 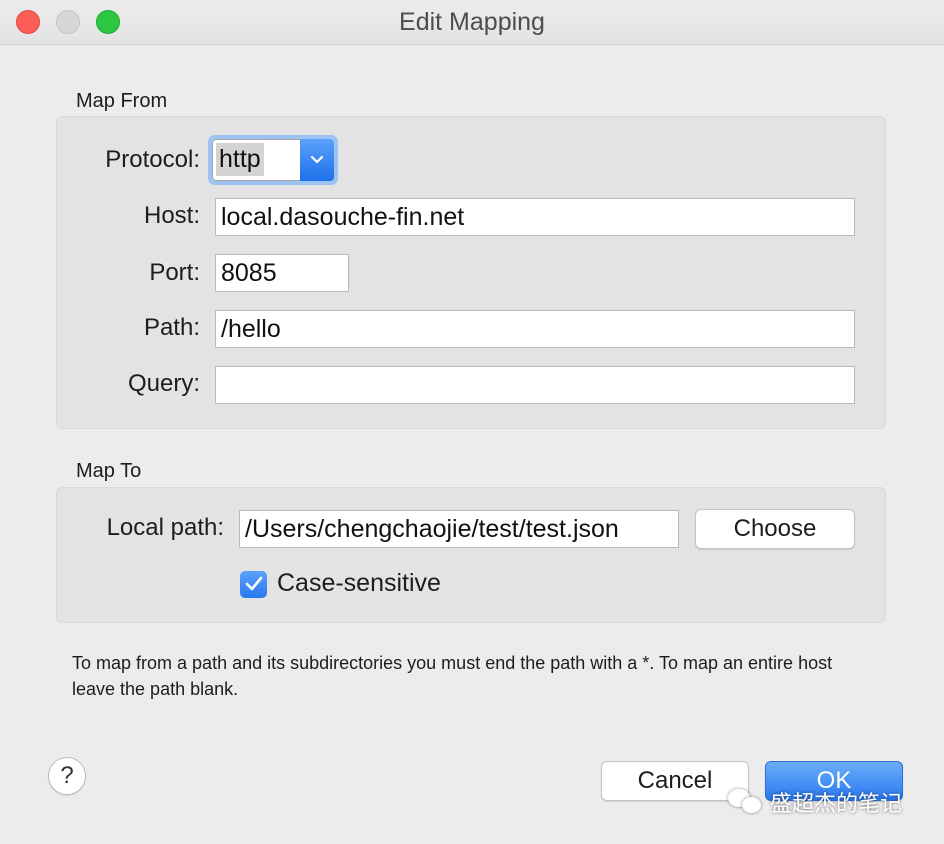 What do you see at coordinates (171, 215) in the screenshot?
I see `host-label: Host:` at bounding box center [171, 215].